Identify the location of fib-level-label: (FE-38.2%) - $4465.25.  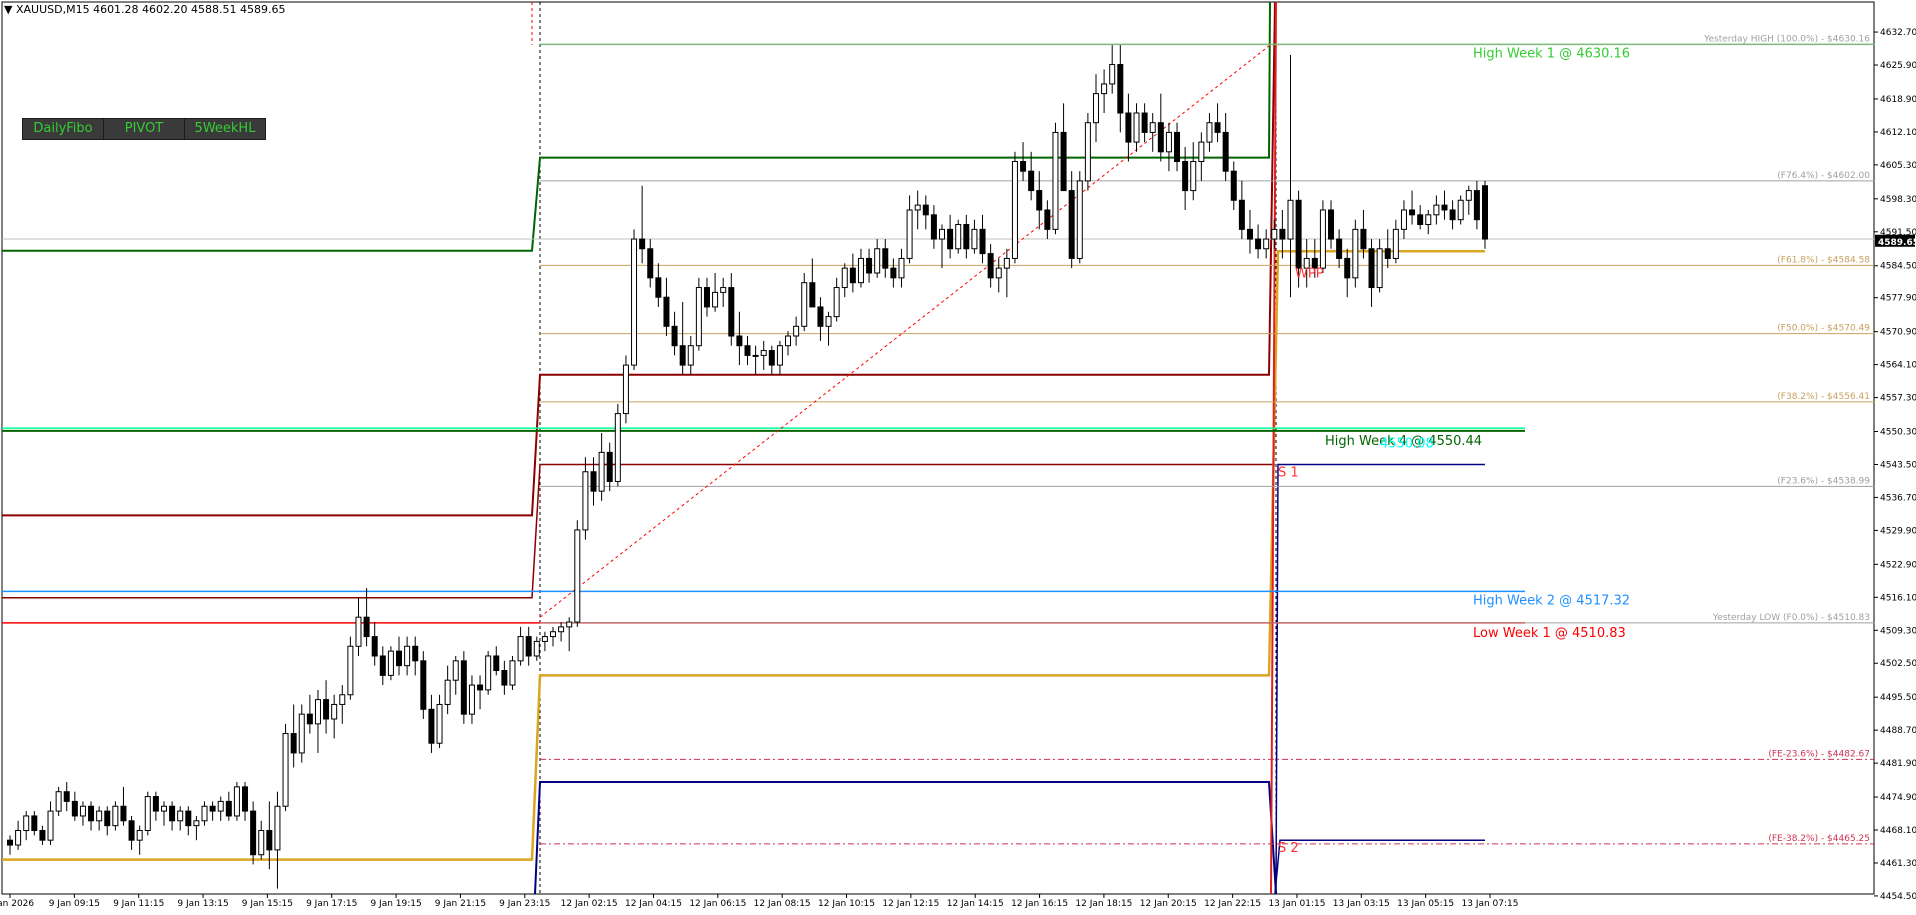
(1819, 839).